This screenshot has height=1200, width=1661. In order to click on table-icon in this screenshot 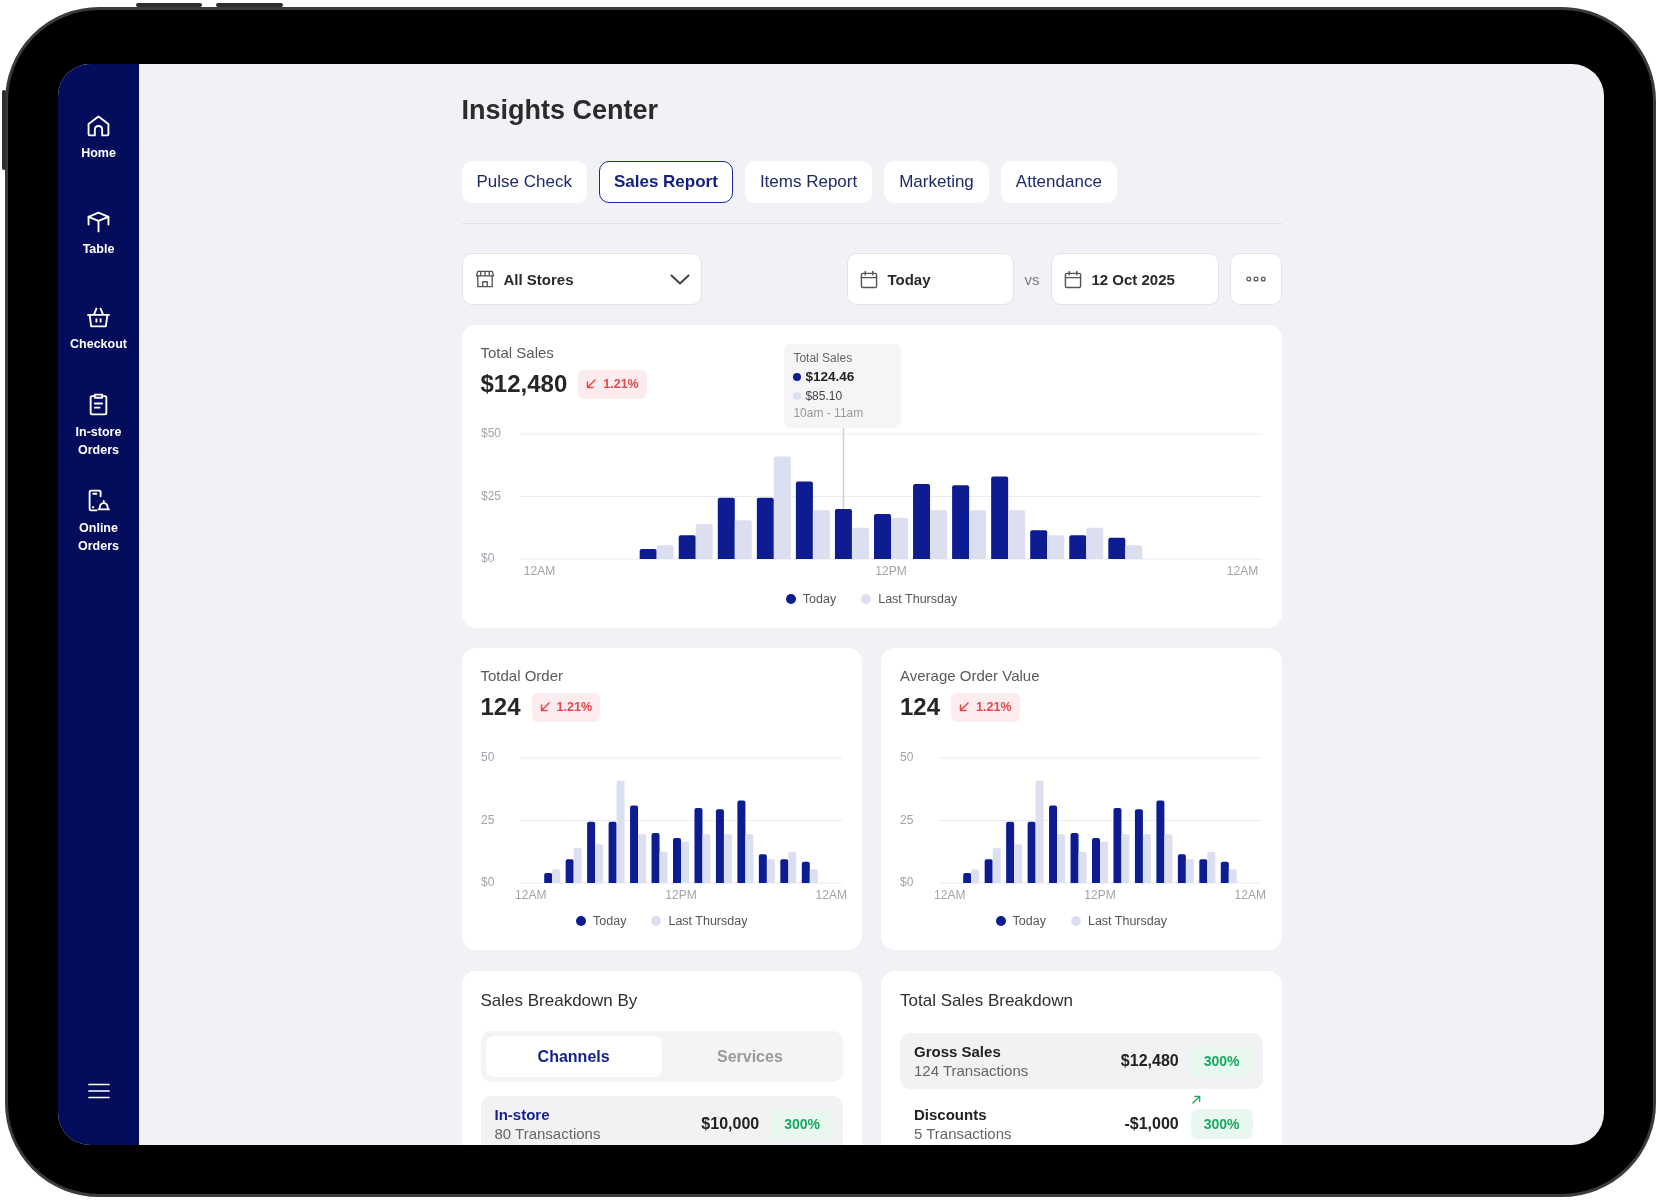, I will do `click(98, 221)`.